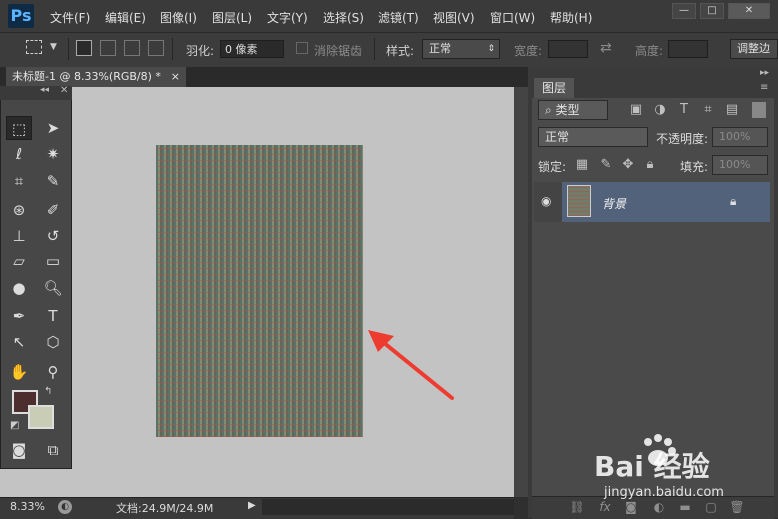 This screenshot has height=519, width=778. I want to click on height-label: 高度:, so click(649, 51).